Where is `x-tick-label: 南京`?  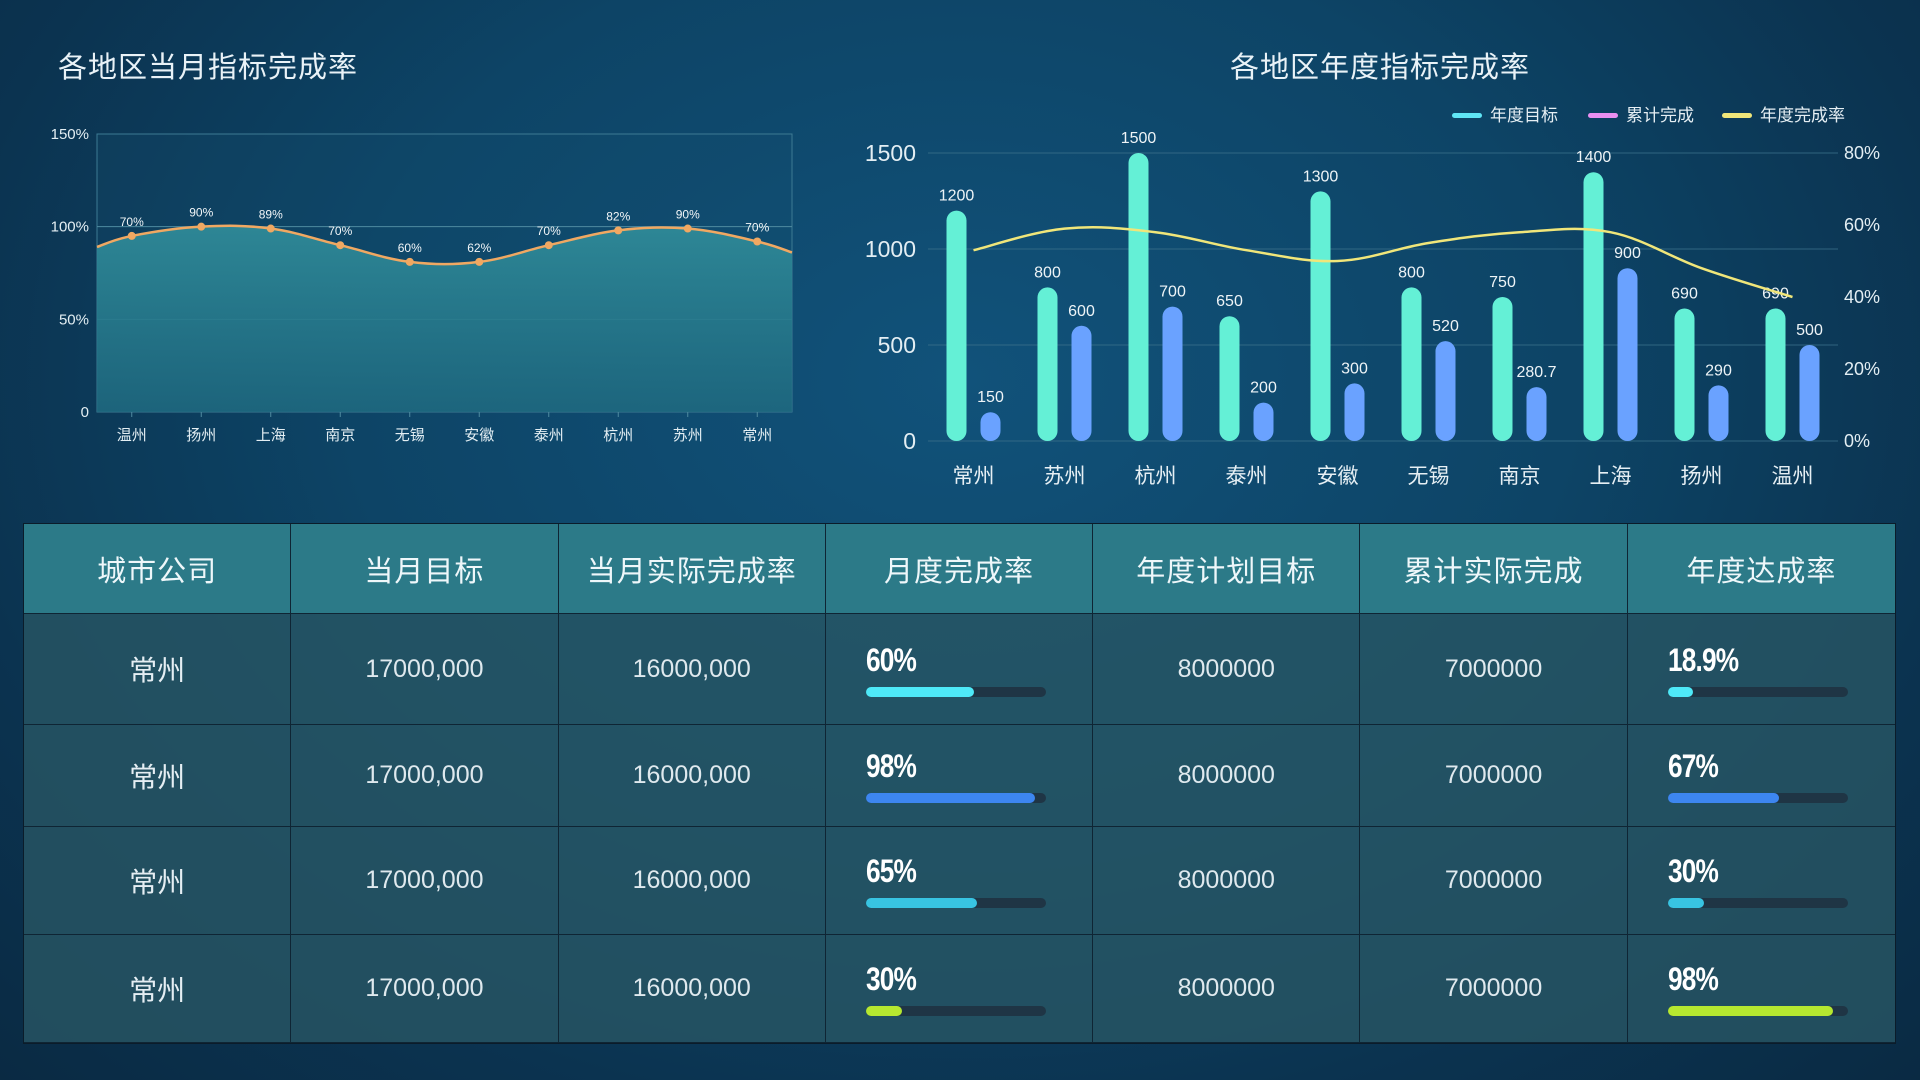
x-tick-label: 南京 is located at coordinates (1520, 476).